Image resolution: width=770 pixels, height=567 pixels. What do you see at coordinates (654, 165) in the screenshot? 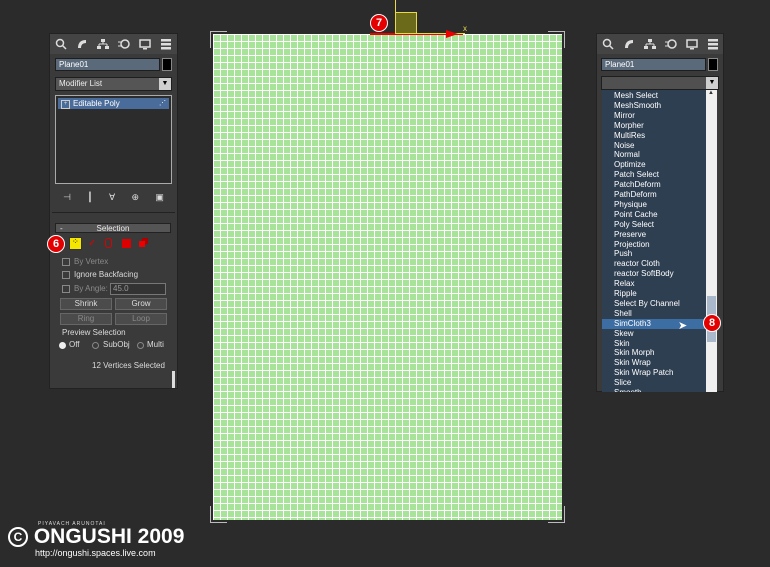
I see `modifier-item: Optimize` at bounding box center [654, 165].